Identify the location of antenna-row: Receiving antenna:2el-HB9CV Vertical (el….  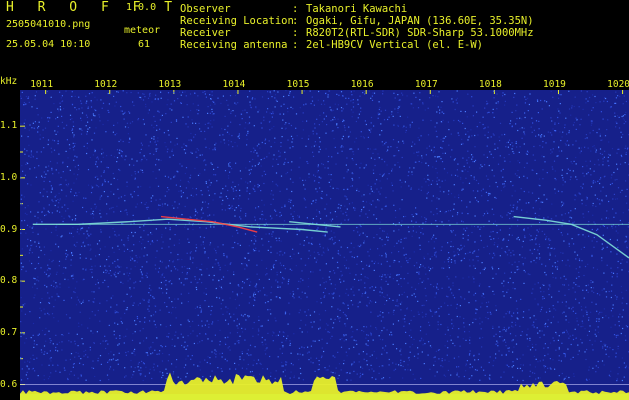
(332, 45).